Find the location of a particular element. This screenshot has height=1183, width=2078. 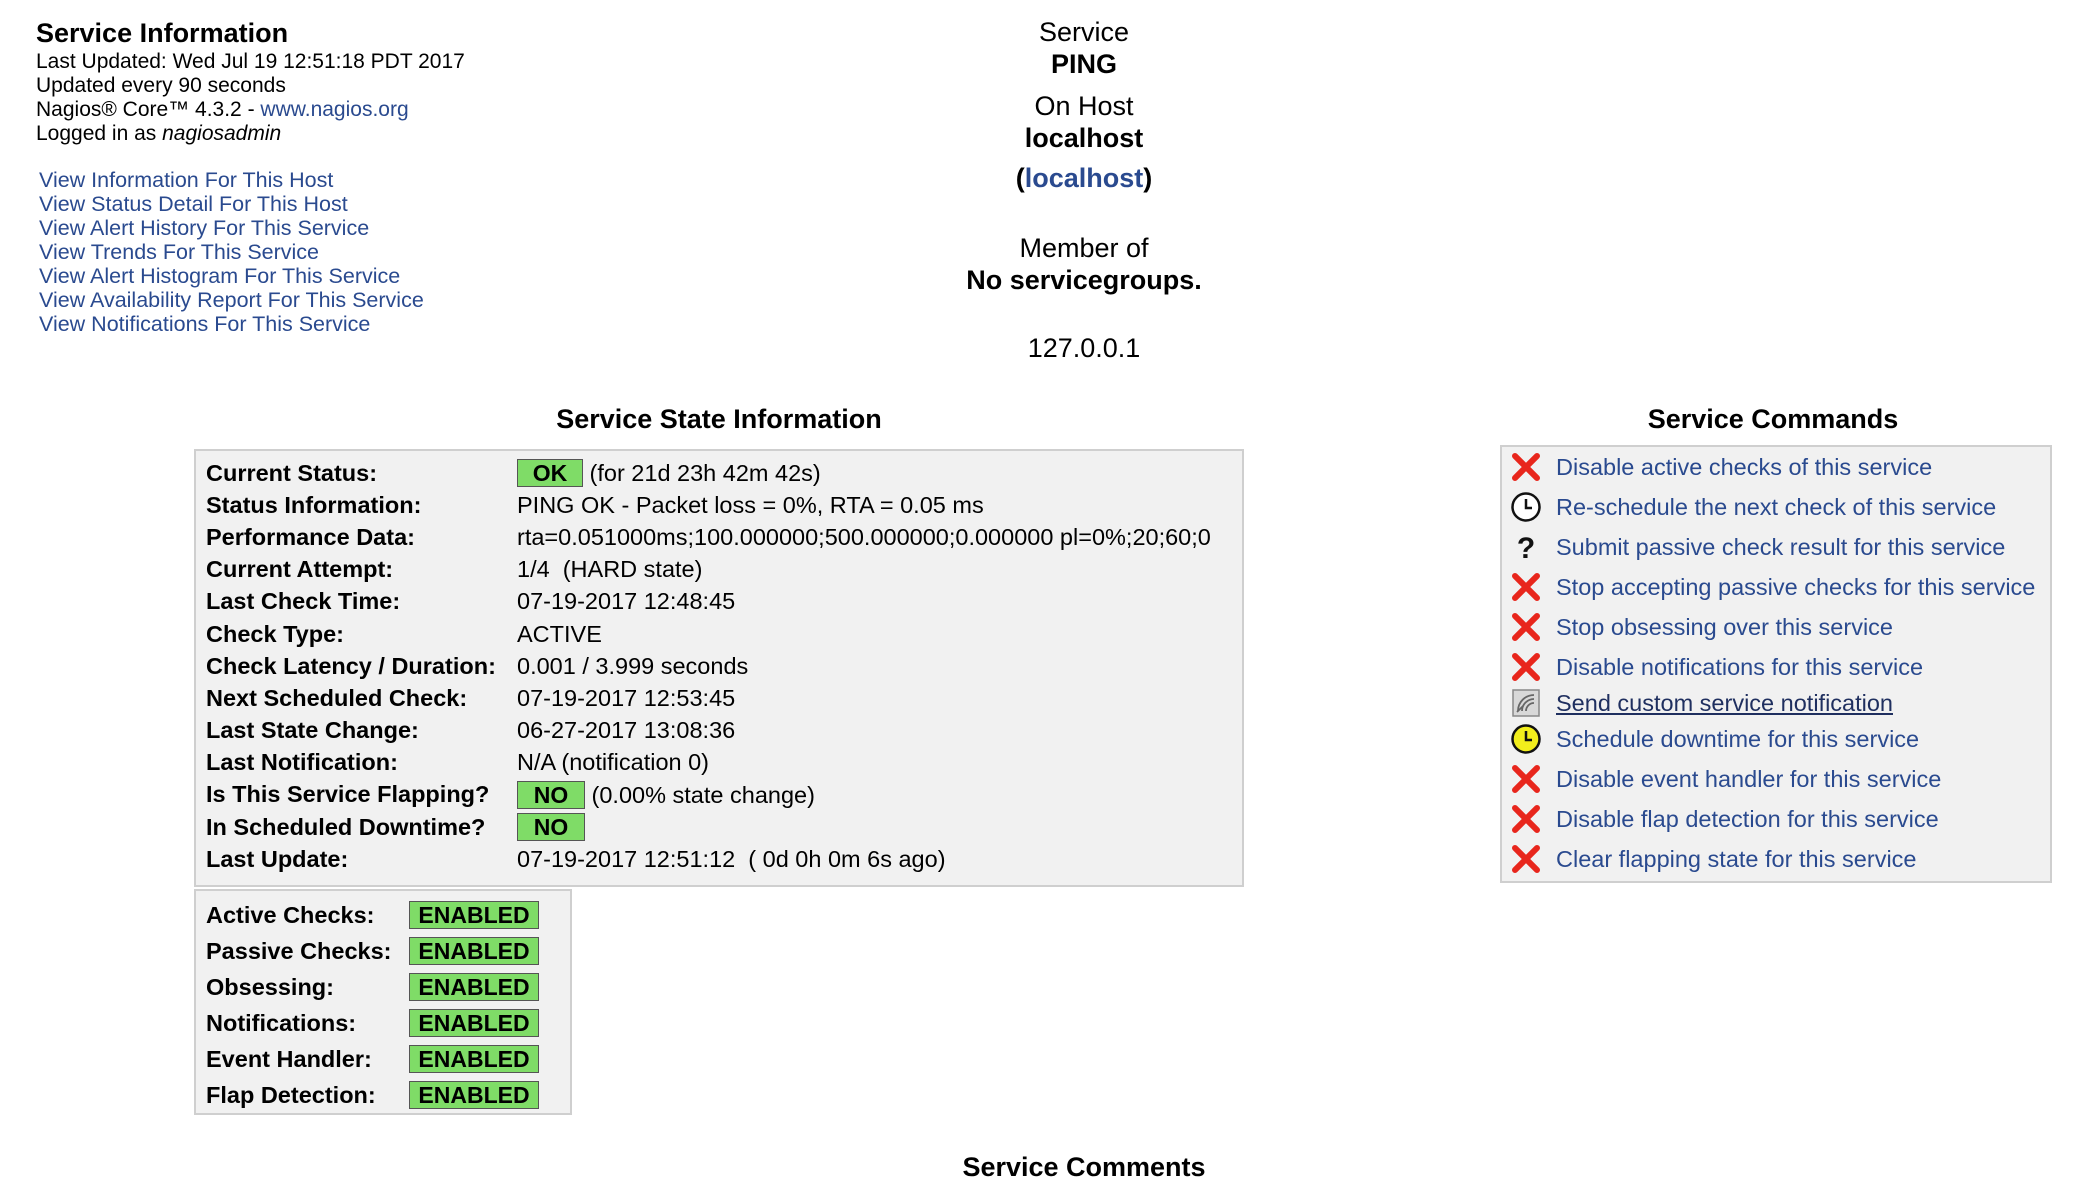

command-row: Schedule downtime for this service is located at coordinates (1776, 739).